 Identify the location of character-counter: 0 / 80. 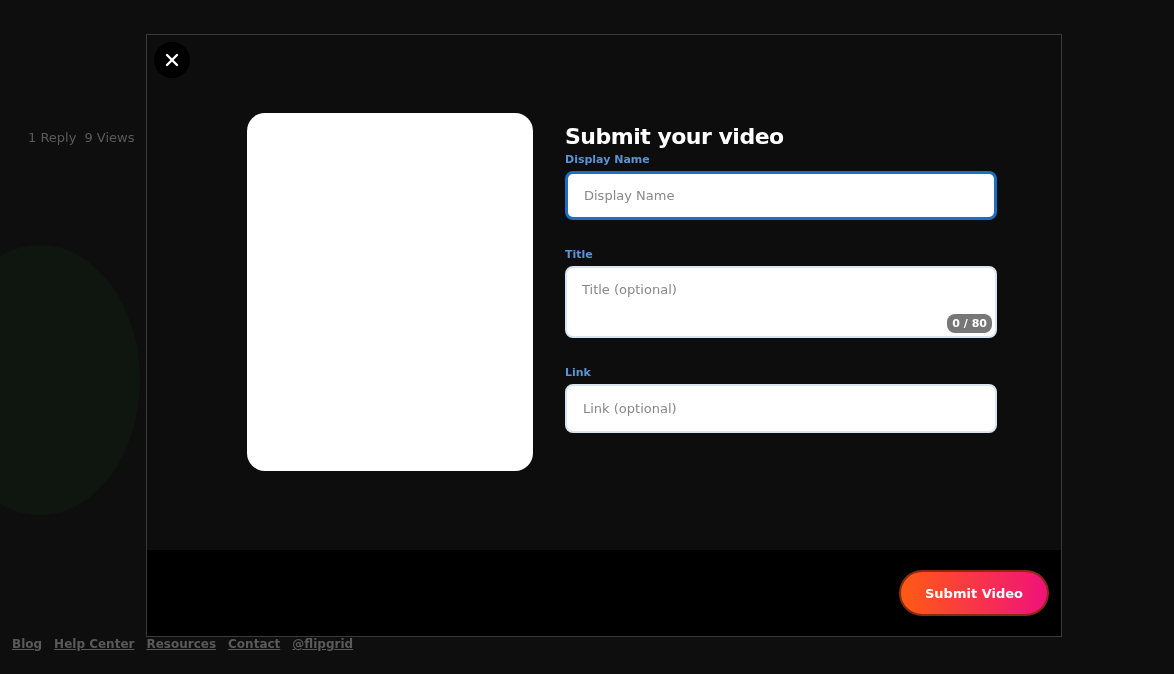
(969, 323).